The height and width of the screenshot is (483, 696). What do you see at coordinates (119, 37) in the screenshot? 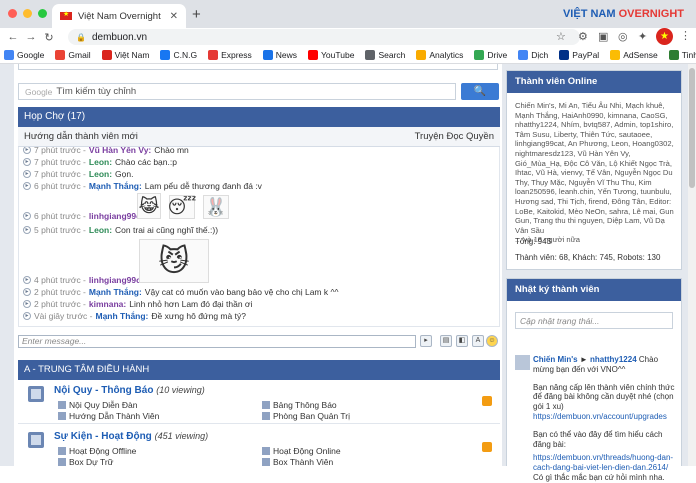
I see `url-text: dembuon.vn` at bounding box center [119, 37].